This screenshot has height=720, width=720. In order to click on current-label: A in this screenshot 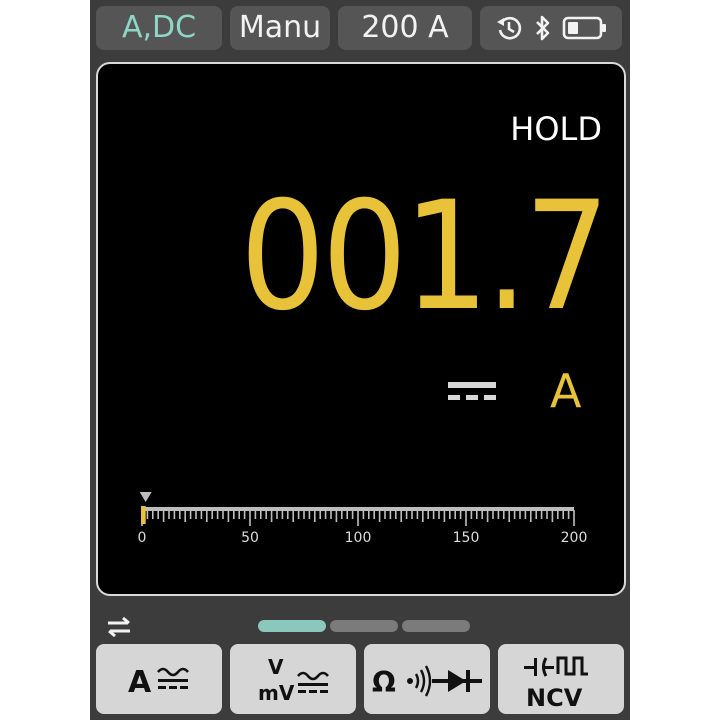, I will do `click(140, 682)`.